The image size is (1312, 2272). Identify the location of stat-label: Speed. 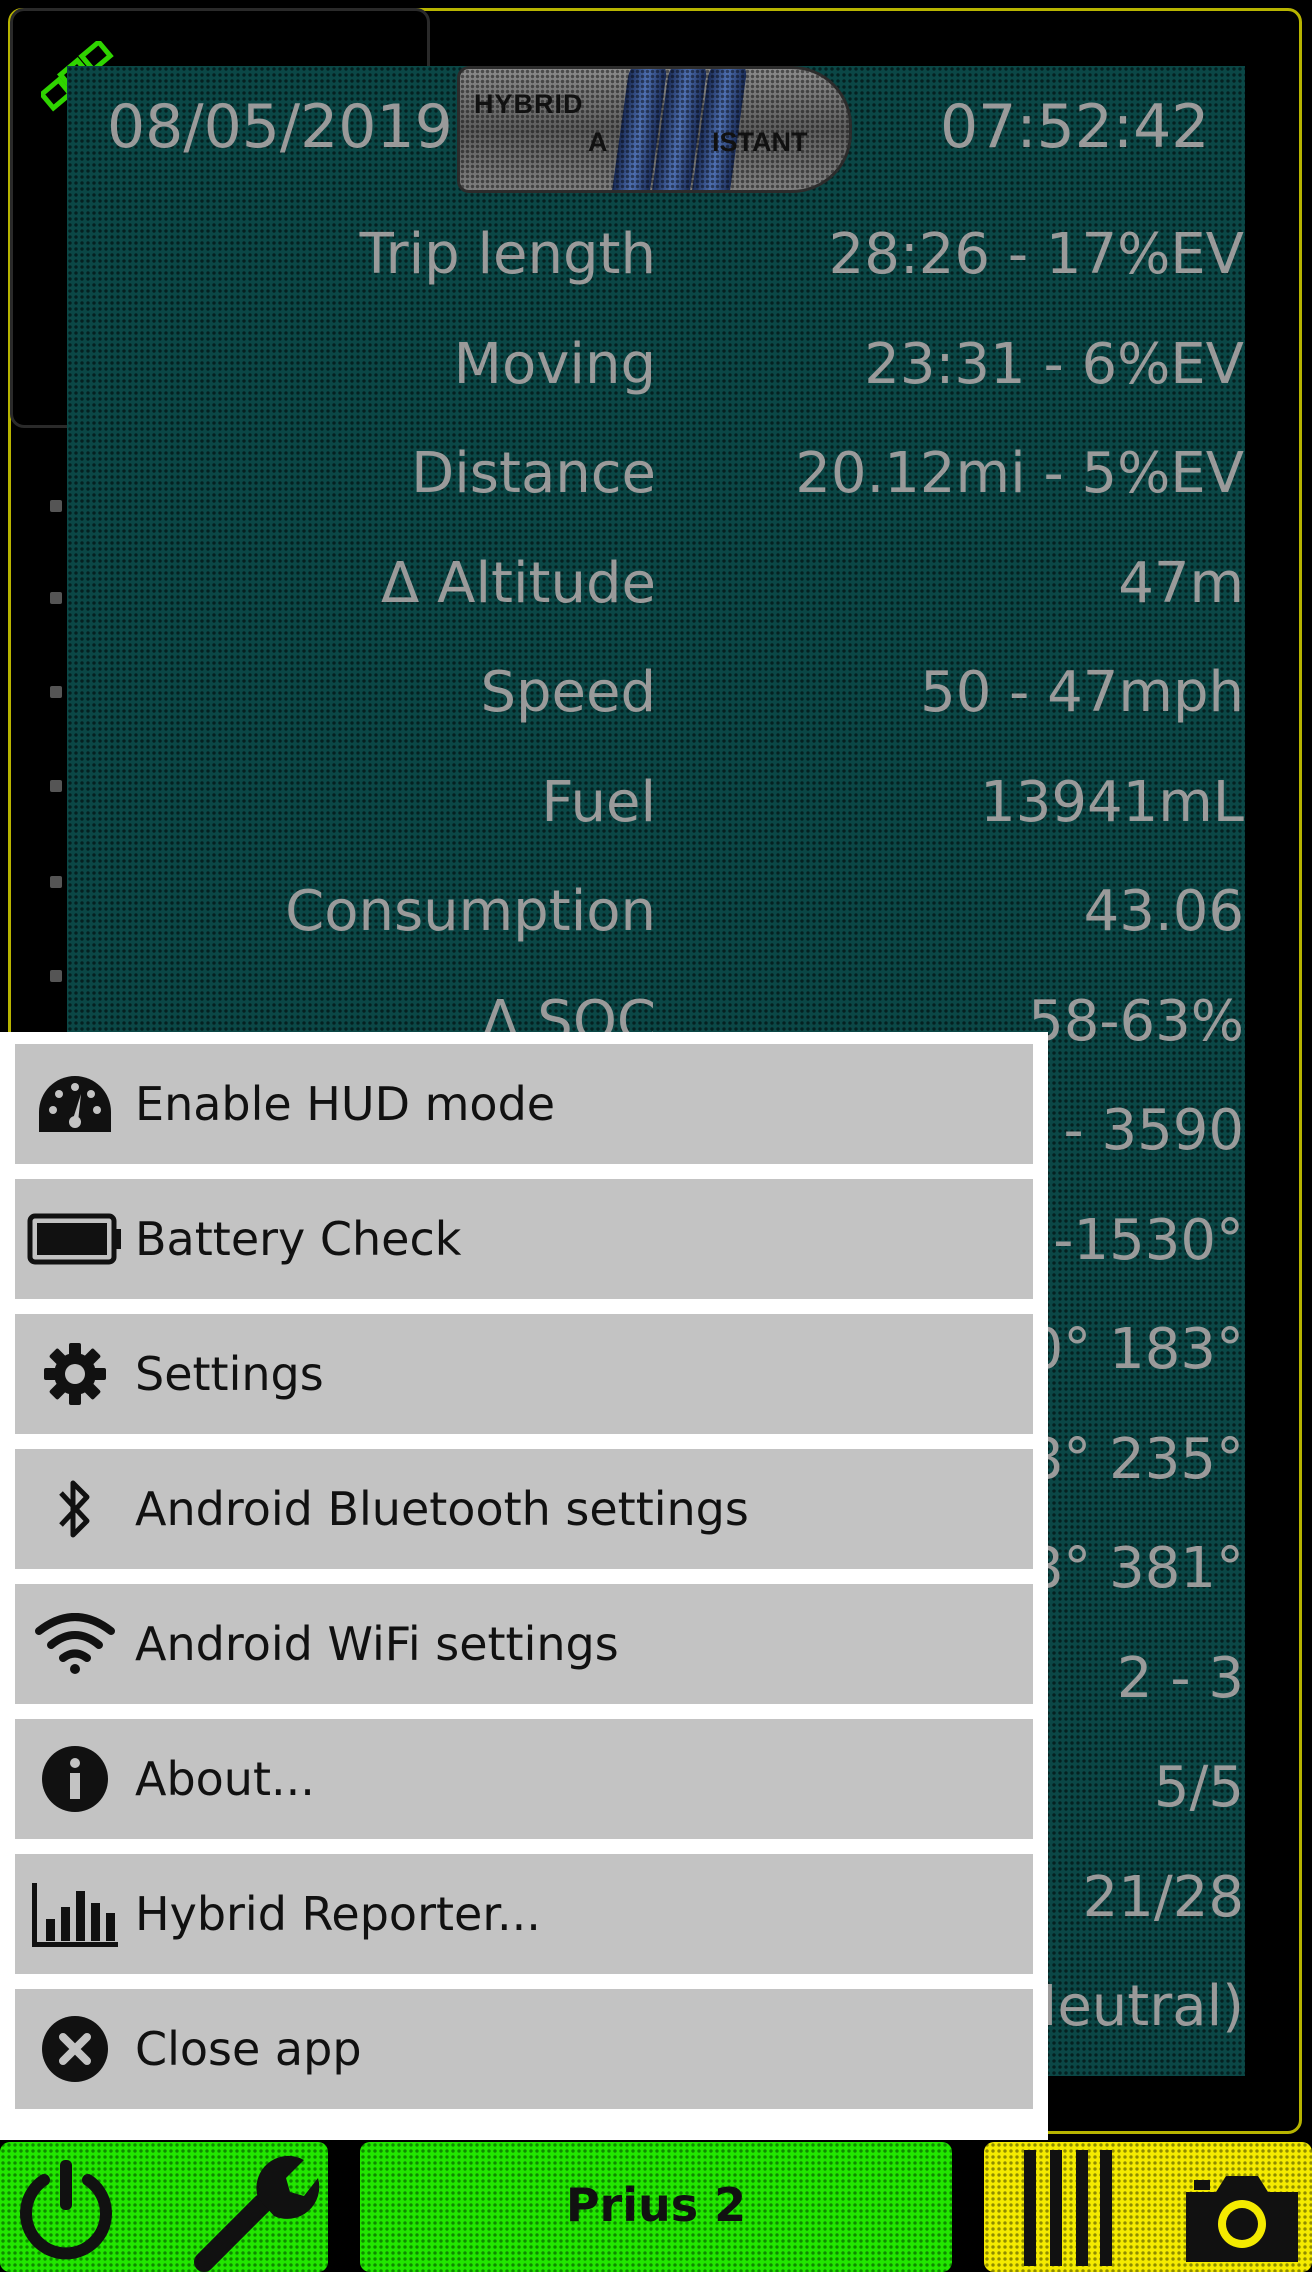
(568, 692).